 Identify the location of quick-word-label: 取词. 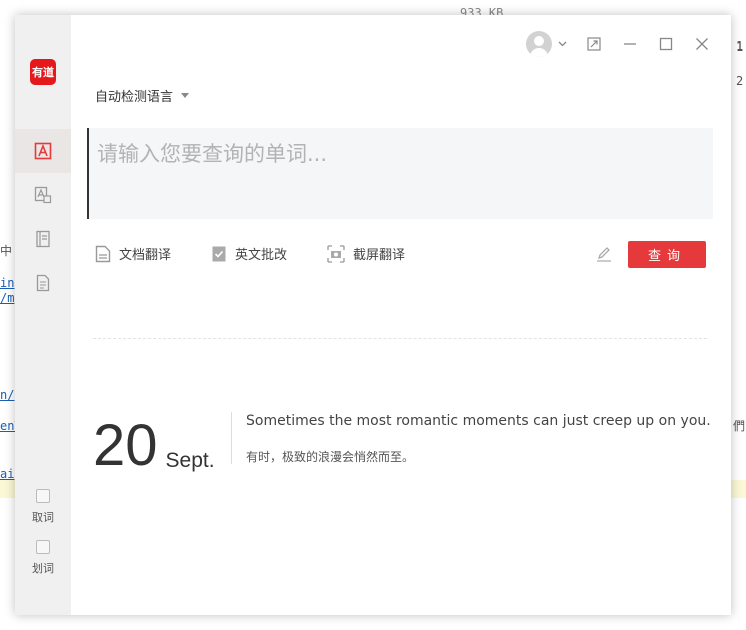
(43, 517).